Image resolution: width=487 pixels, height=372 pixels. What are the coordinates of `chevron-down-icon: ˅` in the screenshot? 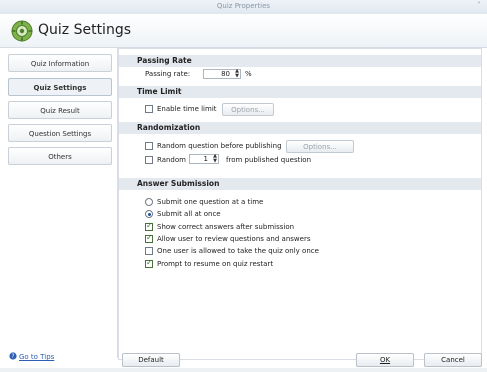 It's located at (479, 5).